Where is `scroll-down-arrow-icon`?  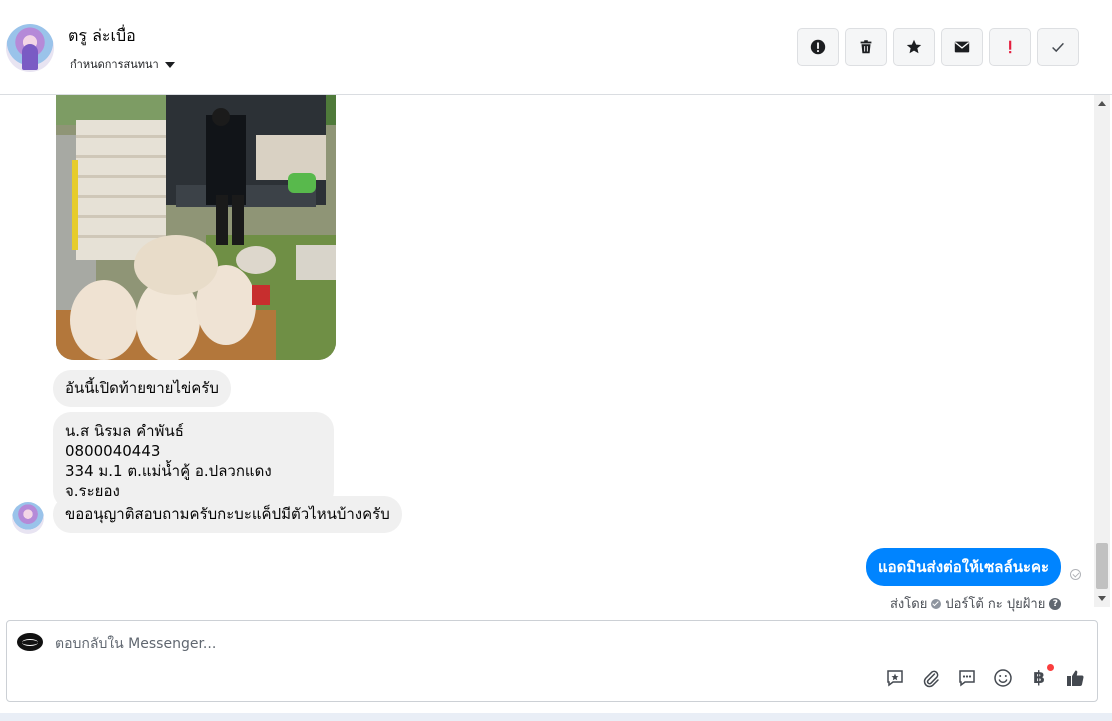 scroll-down-arrow-icon is located at coordinates (1102, 598).